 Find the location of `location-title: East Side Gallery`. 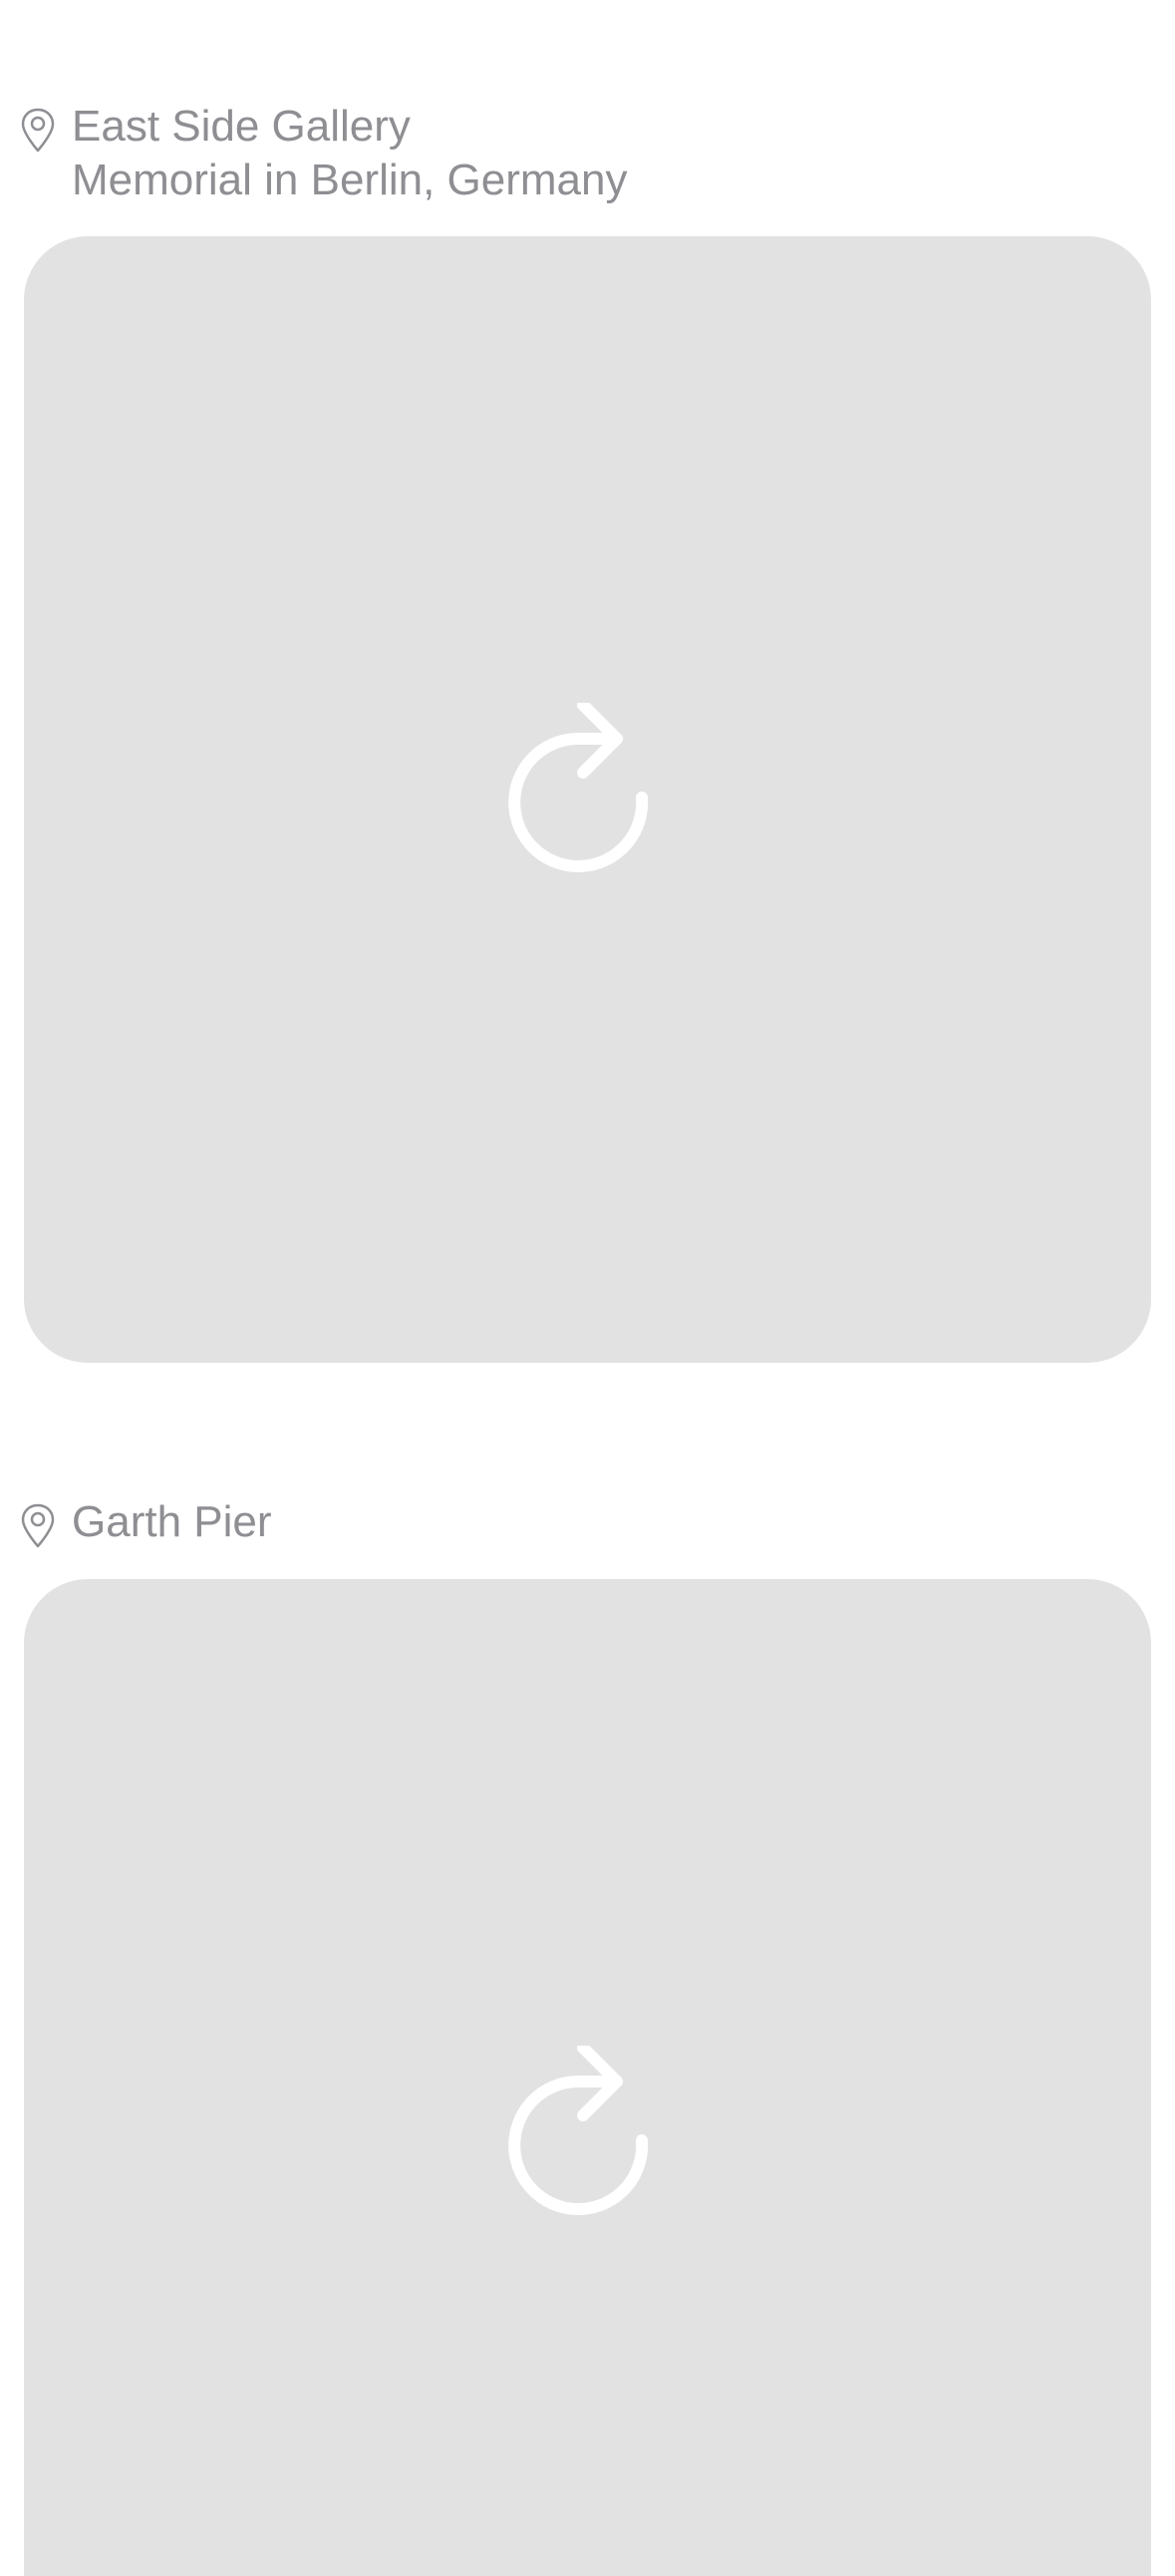

location-title: East Side Gallery is located at coordinates (623, 127).